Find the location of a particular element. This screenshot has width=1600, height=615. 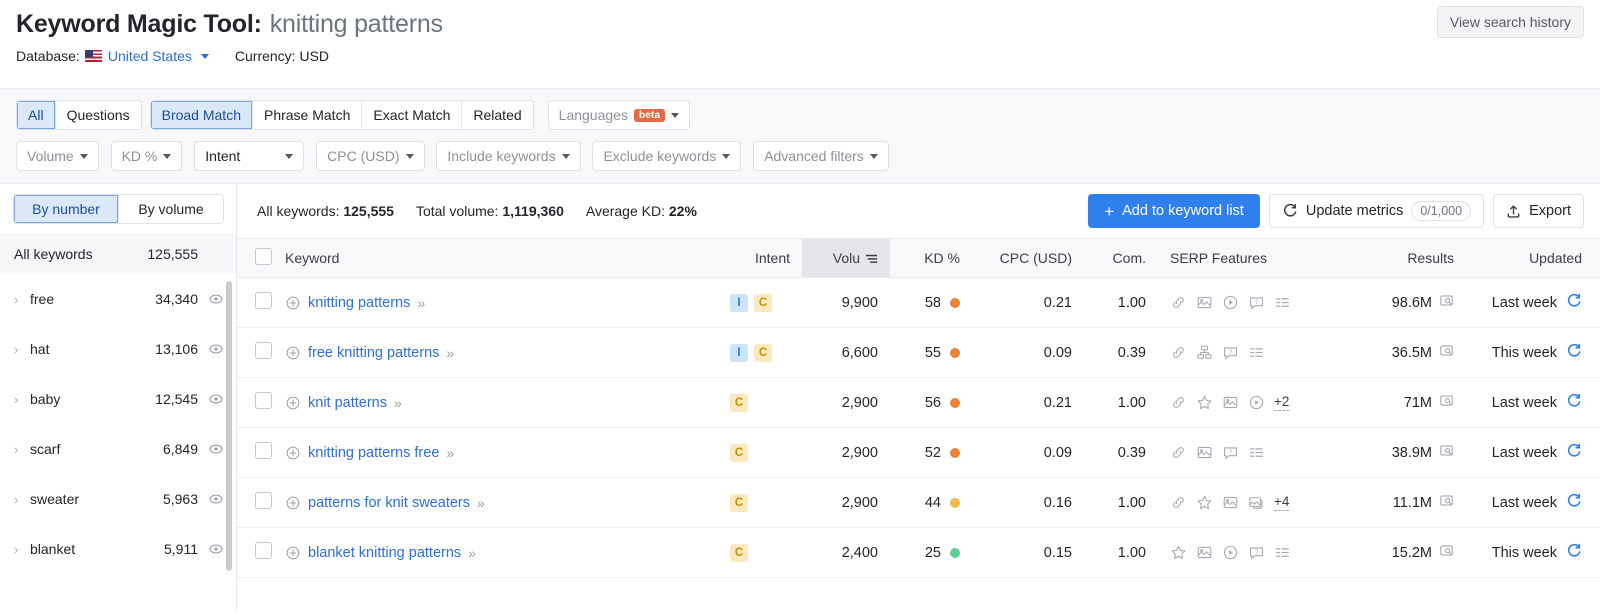

column-header-kd: KD % is located at coordinates (931, 258).